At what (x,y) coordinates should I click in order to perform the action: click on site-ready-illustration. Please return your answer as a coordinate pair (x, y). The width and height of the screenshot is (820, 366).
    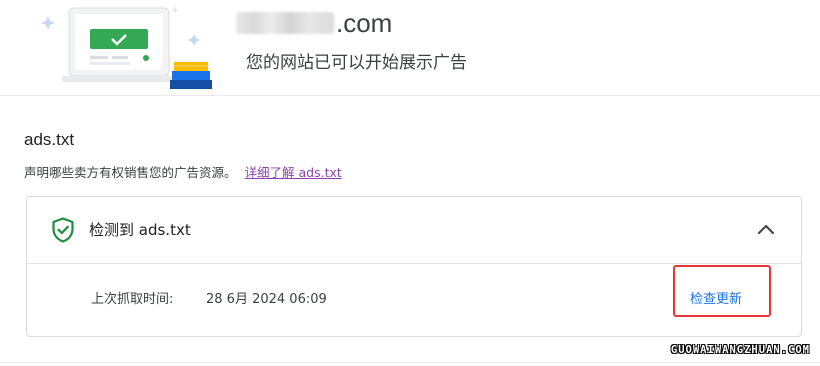
    Looking at the image, I should click on (117, 46).